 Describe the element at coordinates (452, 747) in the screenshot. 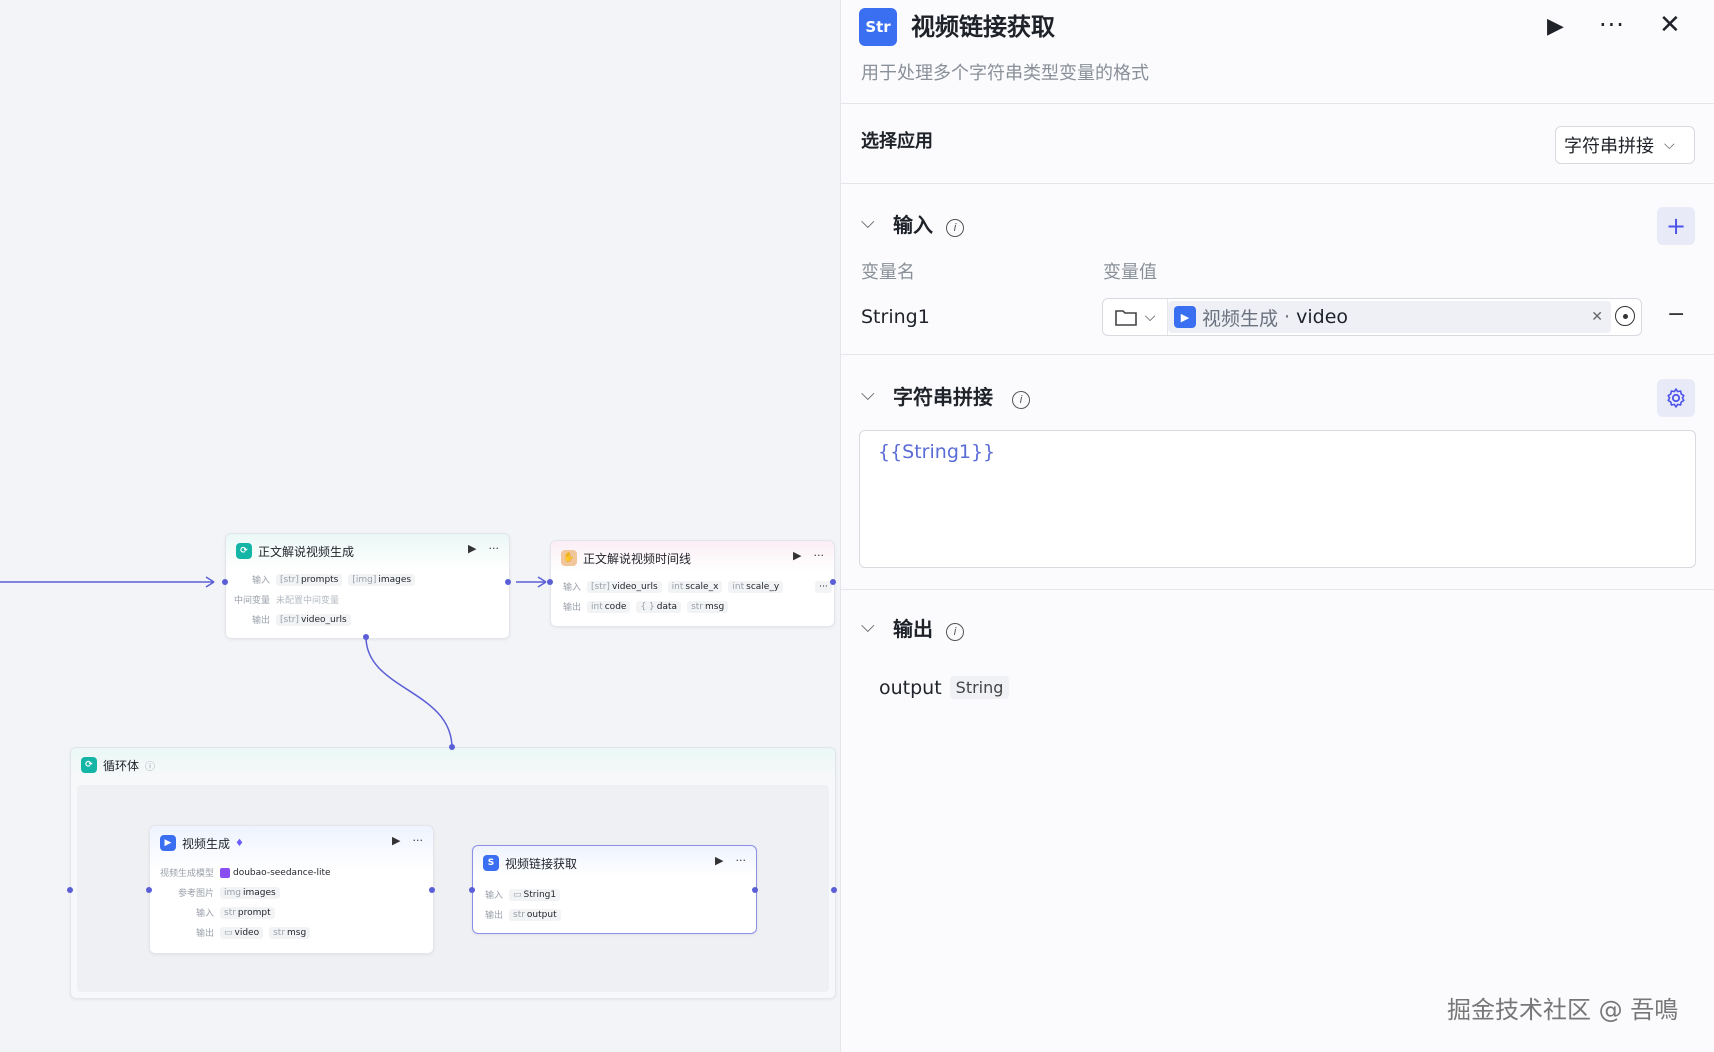

I see `port-top` at that location.